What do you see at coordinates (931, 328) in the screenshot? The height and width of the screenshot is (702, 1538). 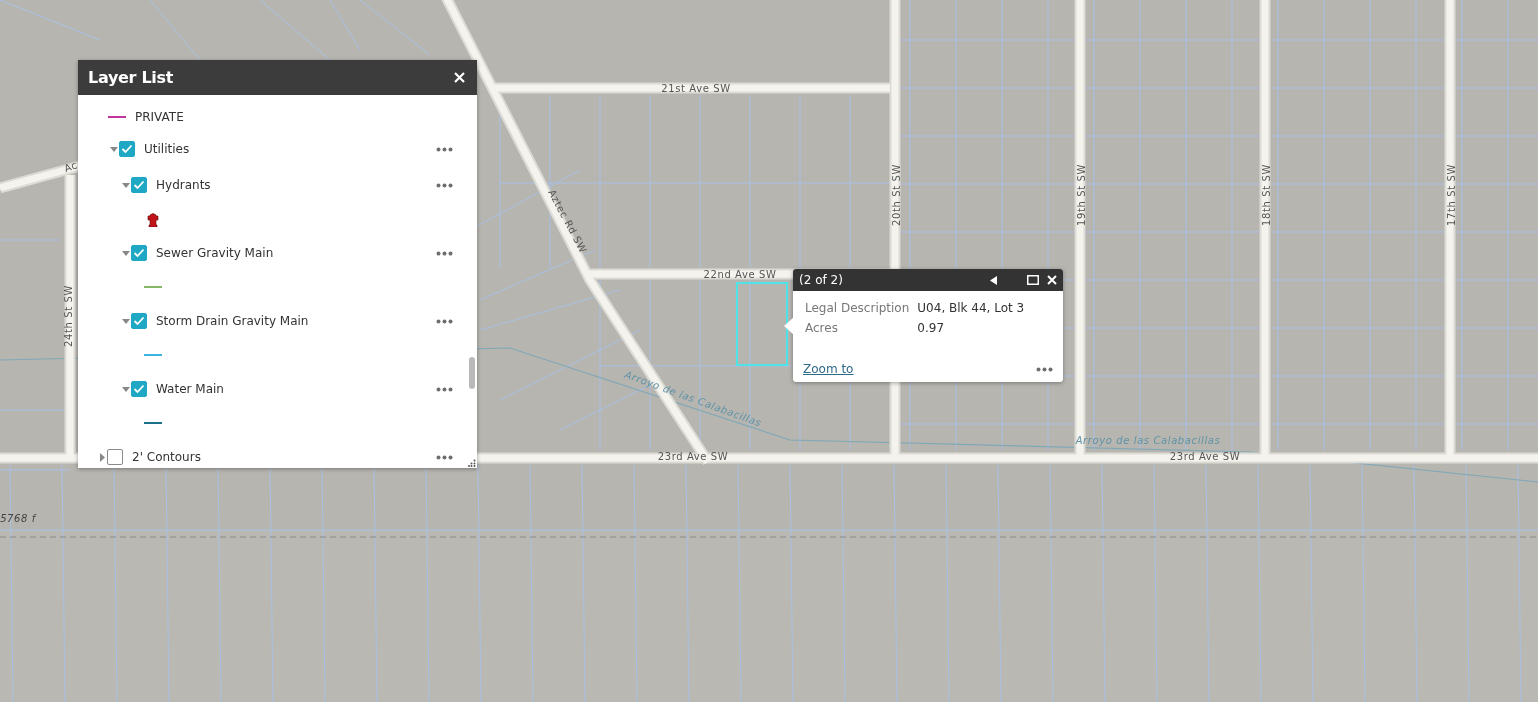 I see `field-value: 0.97` at bounding box center [931, 328].